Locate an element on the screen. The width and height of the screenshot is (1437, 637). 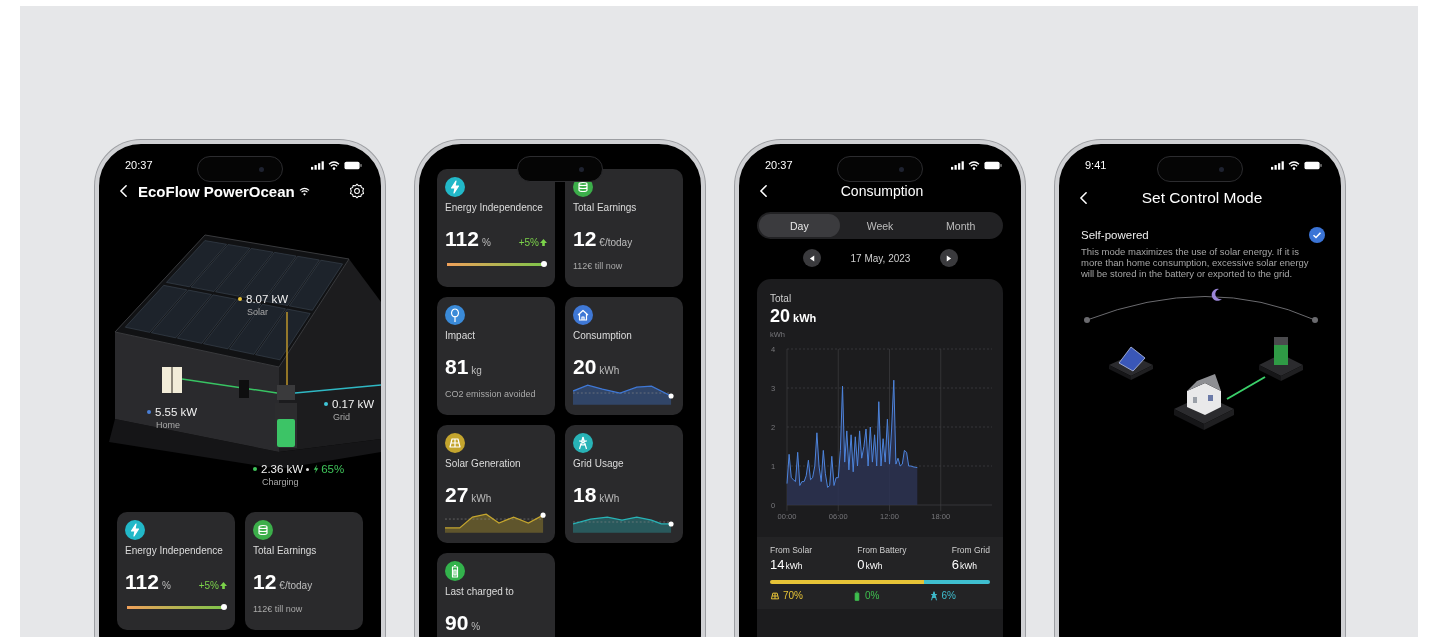
source-label: From Grid is located at coordinates (970, 550).